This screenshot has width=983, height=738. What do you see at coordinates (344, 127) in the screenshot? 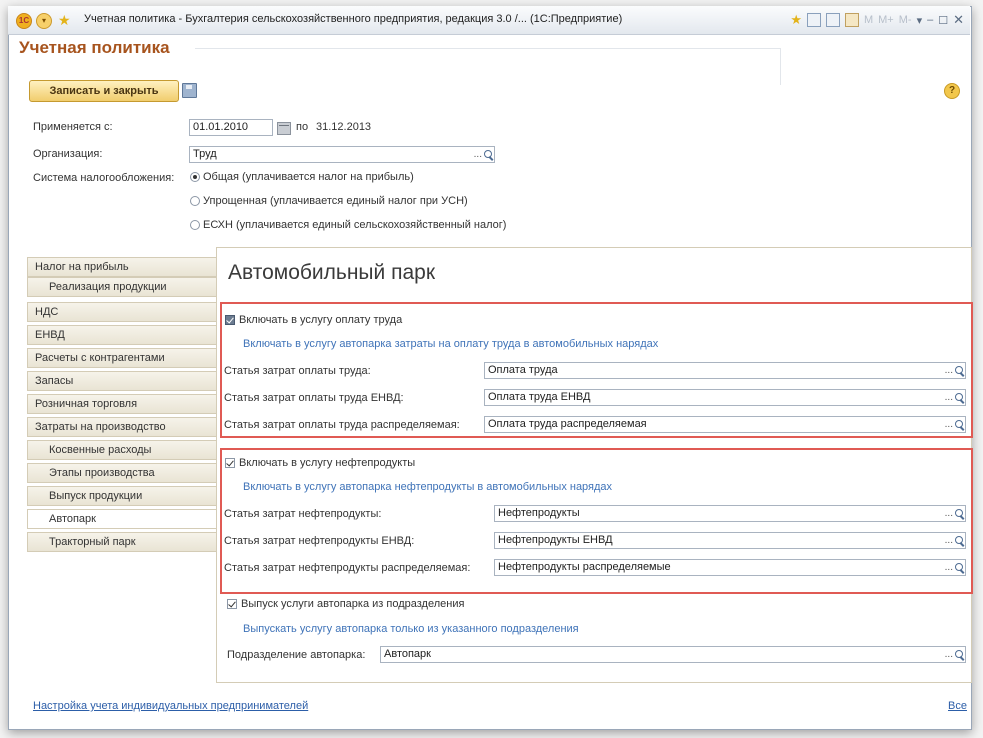
I see `period-to-value: 31.12.2013` at bounding box center [344, 127].